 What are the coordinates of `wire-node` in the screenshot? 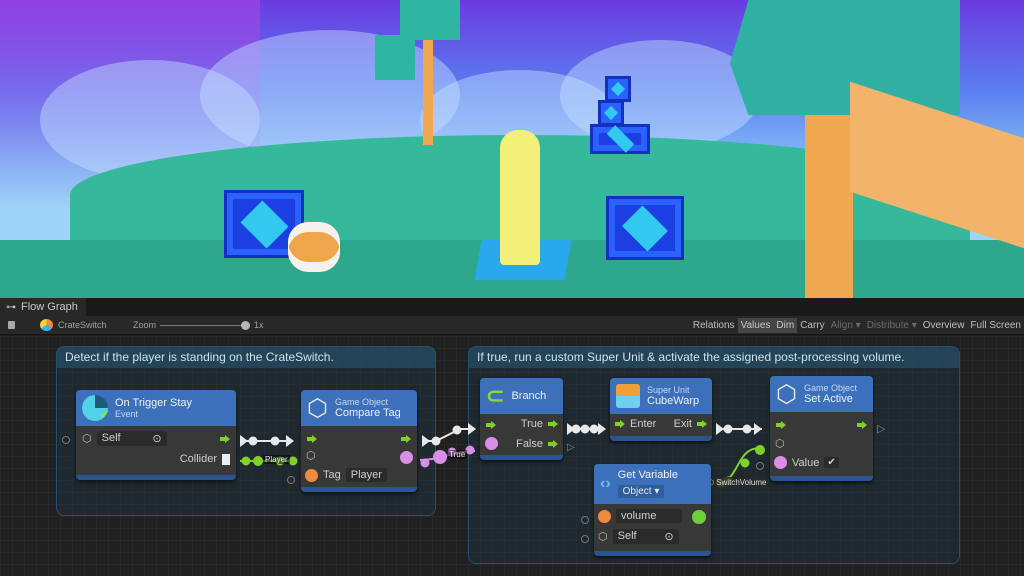 It's located at (275, 441).